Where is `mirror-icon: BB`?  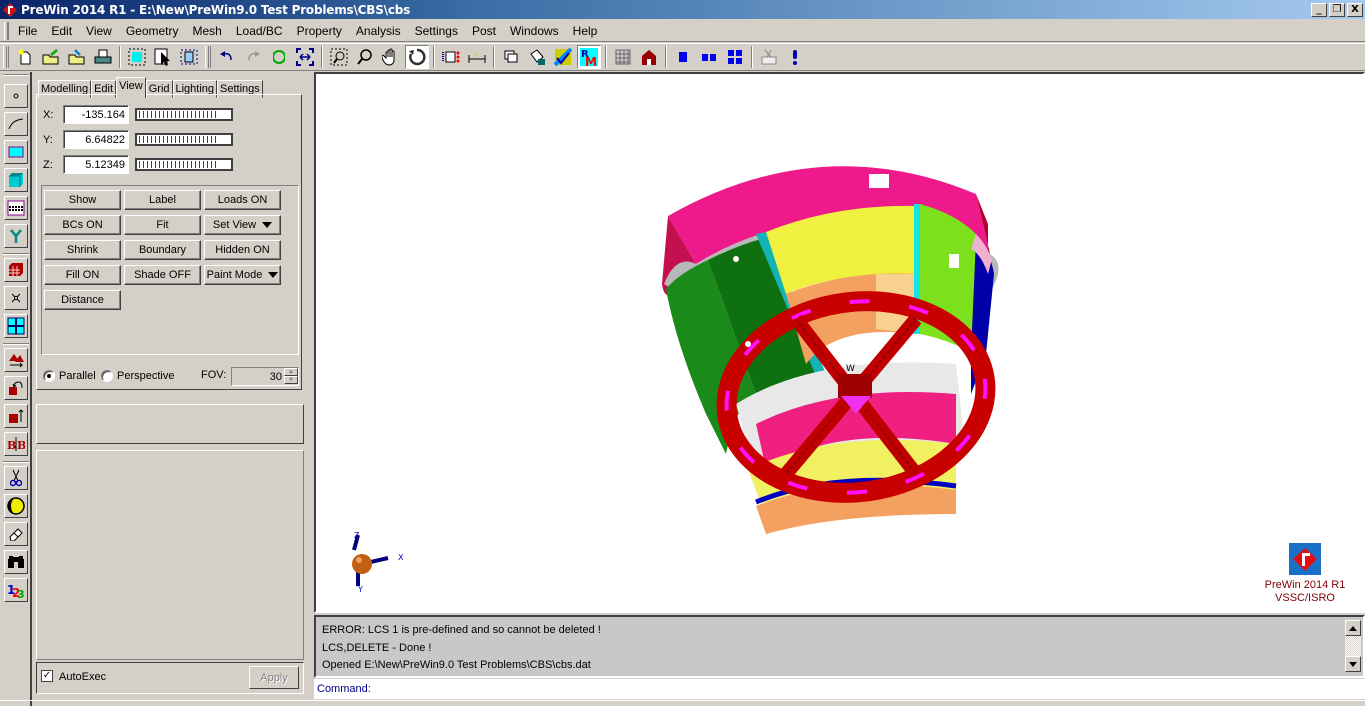
mirror-icon: BB is located at coordinates (16, 444).